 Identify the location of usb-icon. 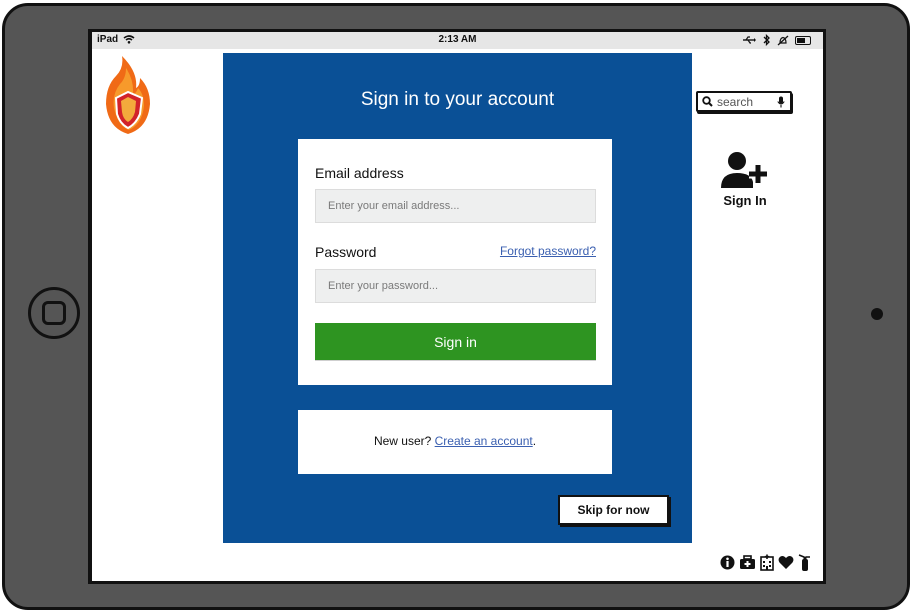
(749, 40).